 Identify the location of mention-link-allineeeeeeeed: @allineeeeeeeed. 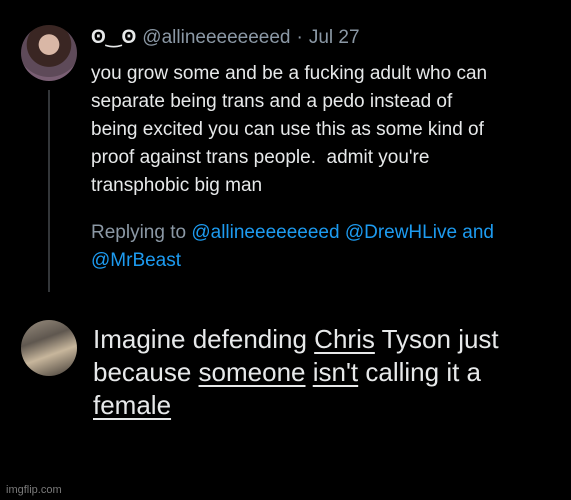
(265, 232).